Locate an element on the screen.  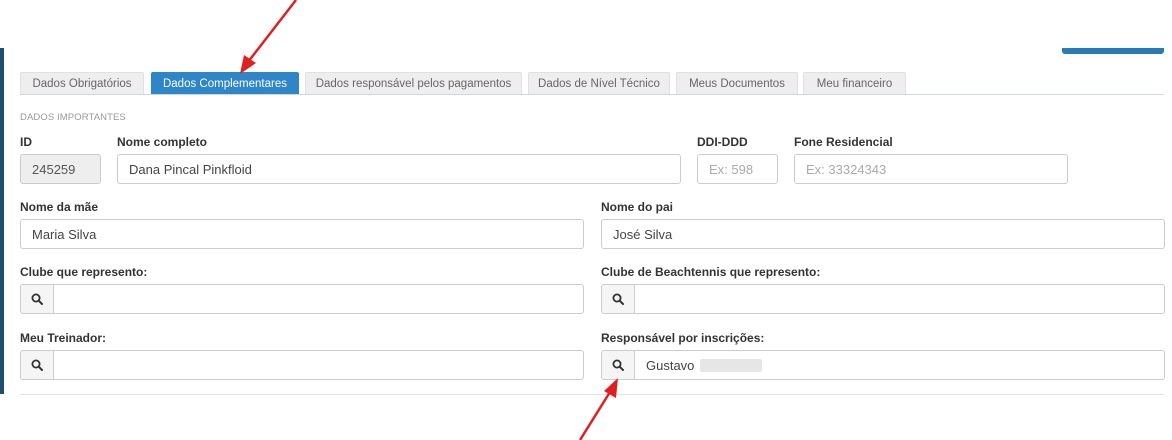
top-right-accent-bar is located at coordinates (1113, 51).